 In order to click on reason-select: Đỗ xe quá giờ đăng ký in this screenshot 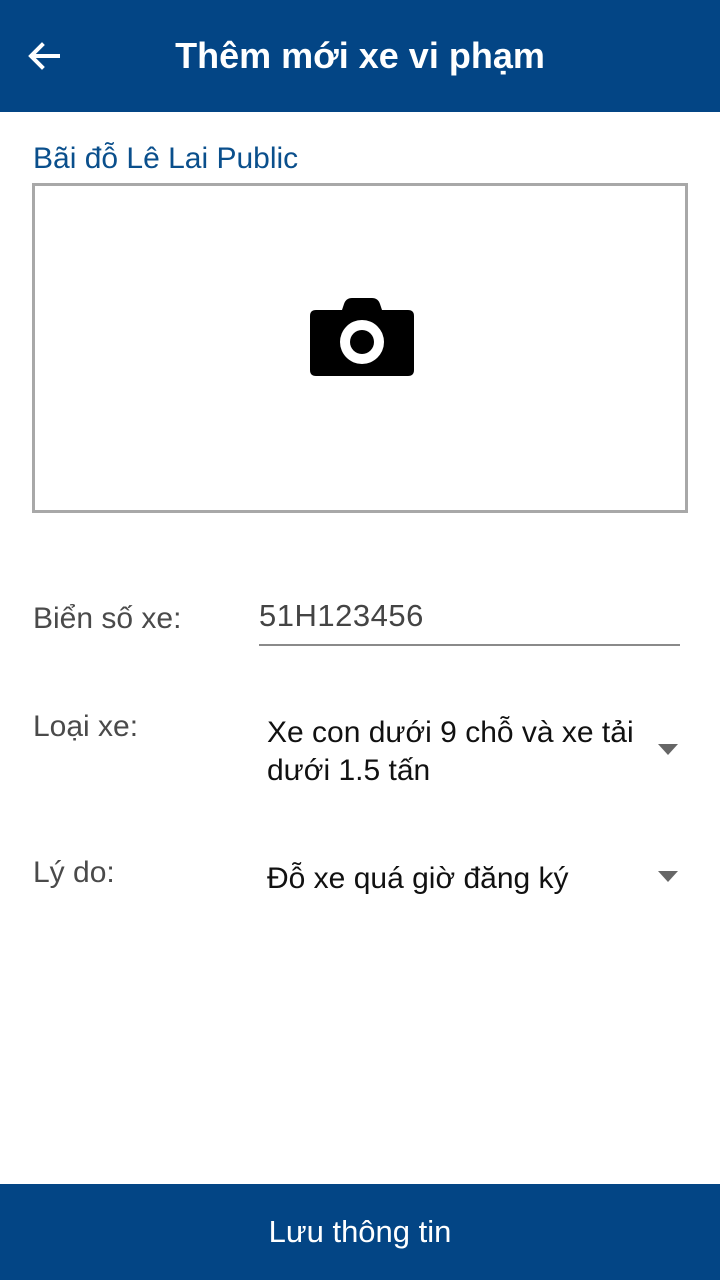, I will do `click(469, 880)`.